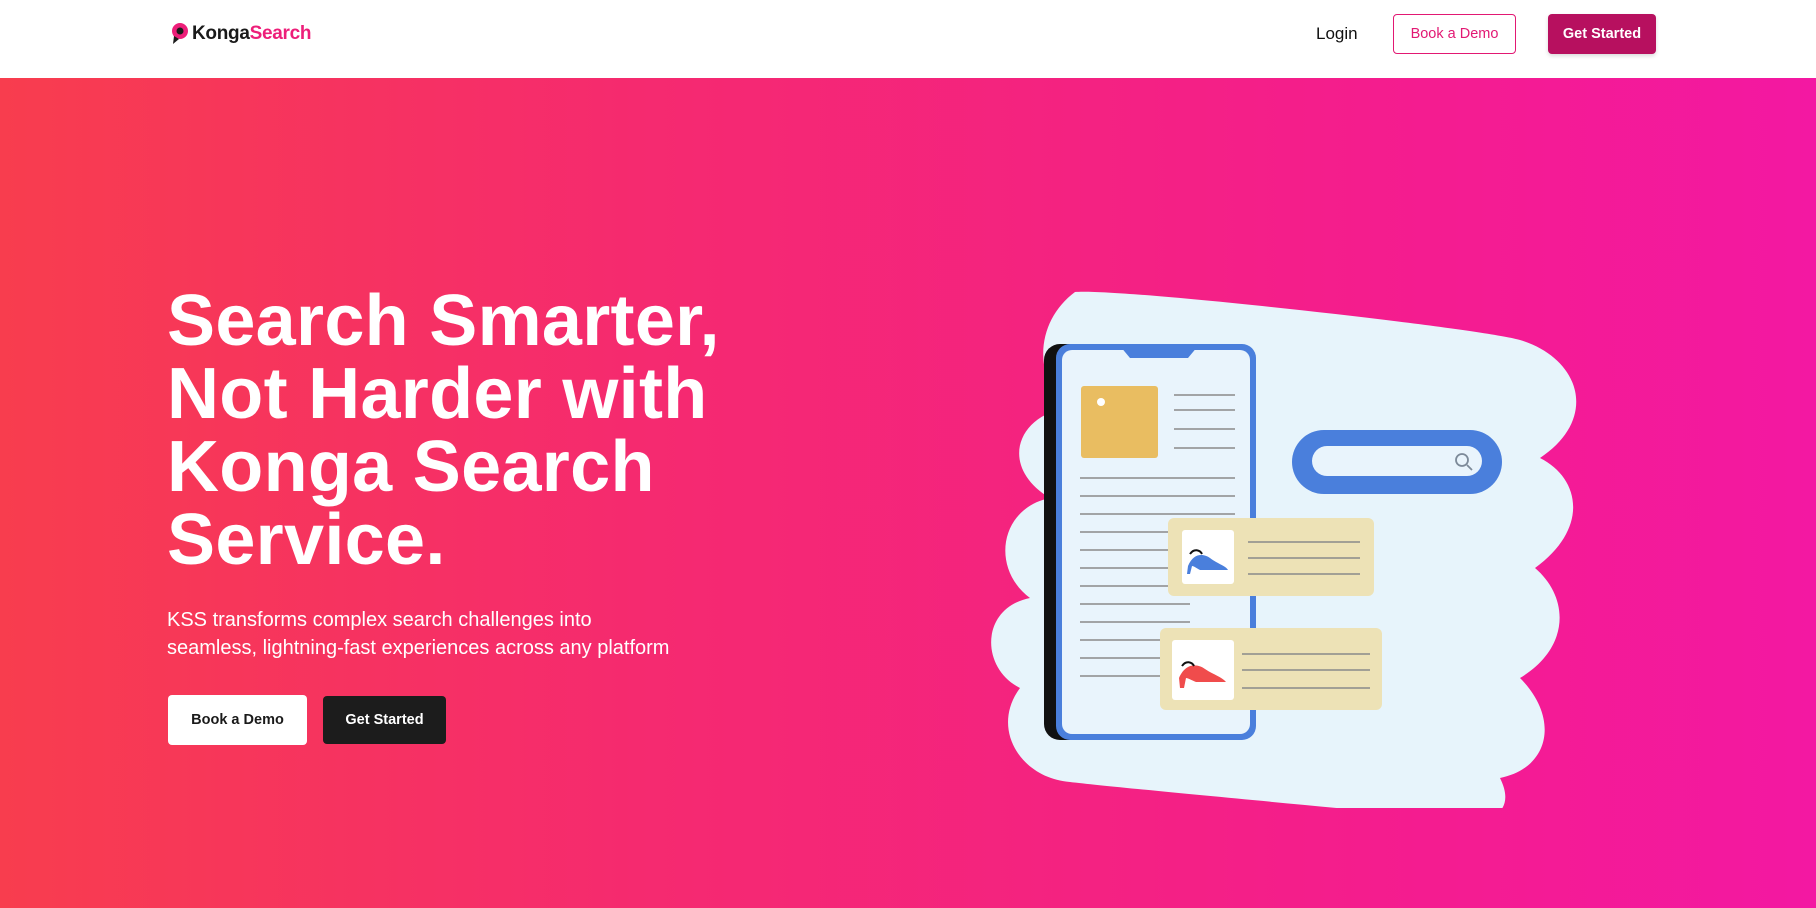 The width and height of the screenshot is (1816, 908). What do you see at coordinates (180, 33) in the screenshot?
I see `logo-pin-icon` at bounding box center [180, 33].